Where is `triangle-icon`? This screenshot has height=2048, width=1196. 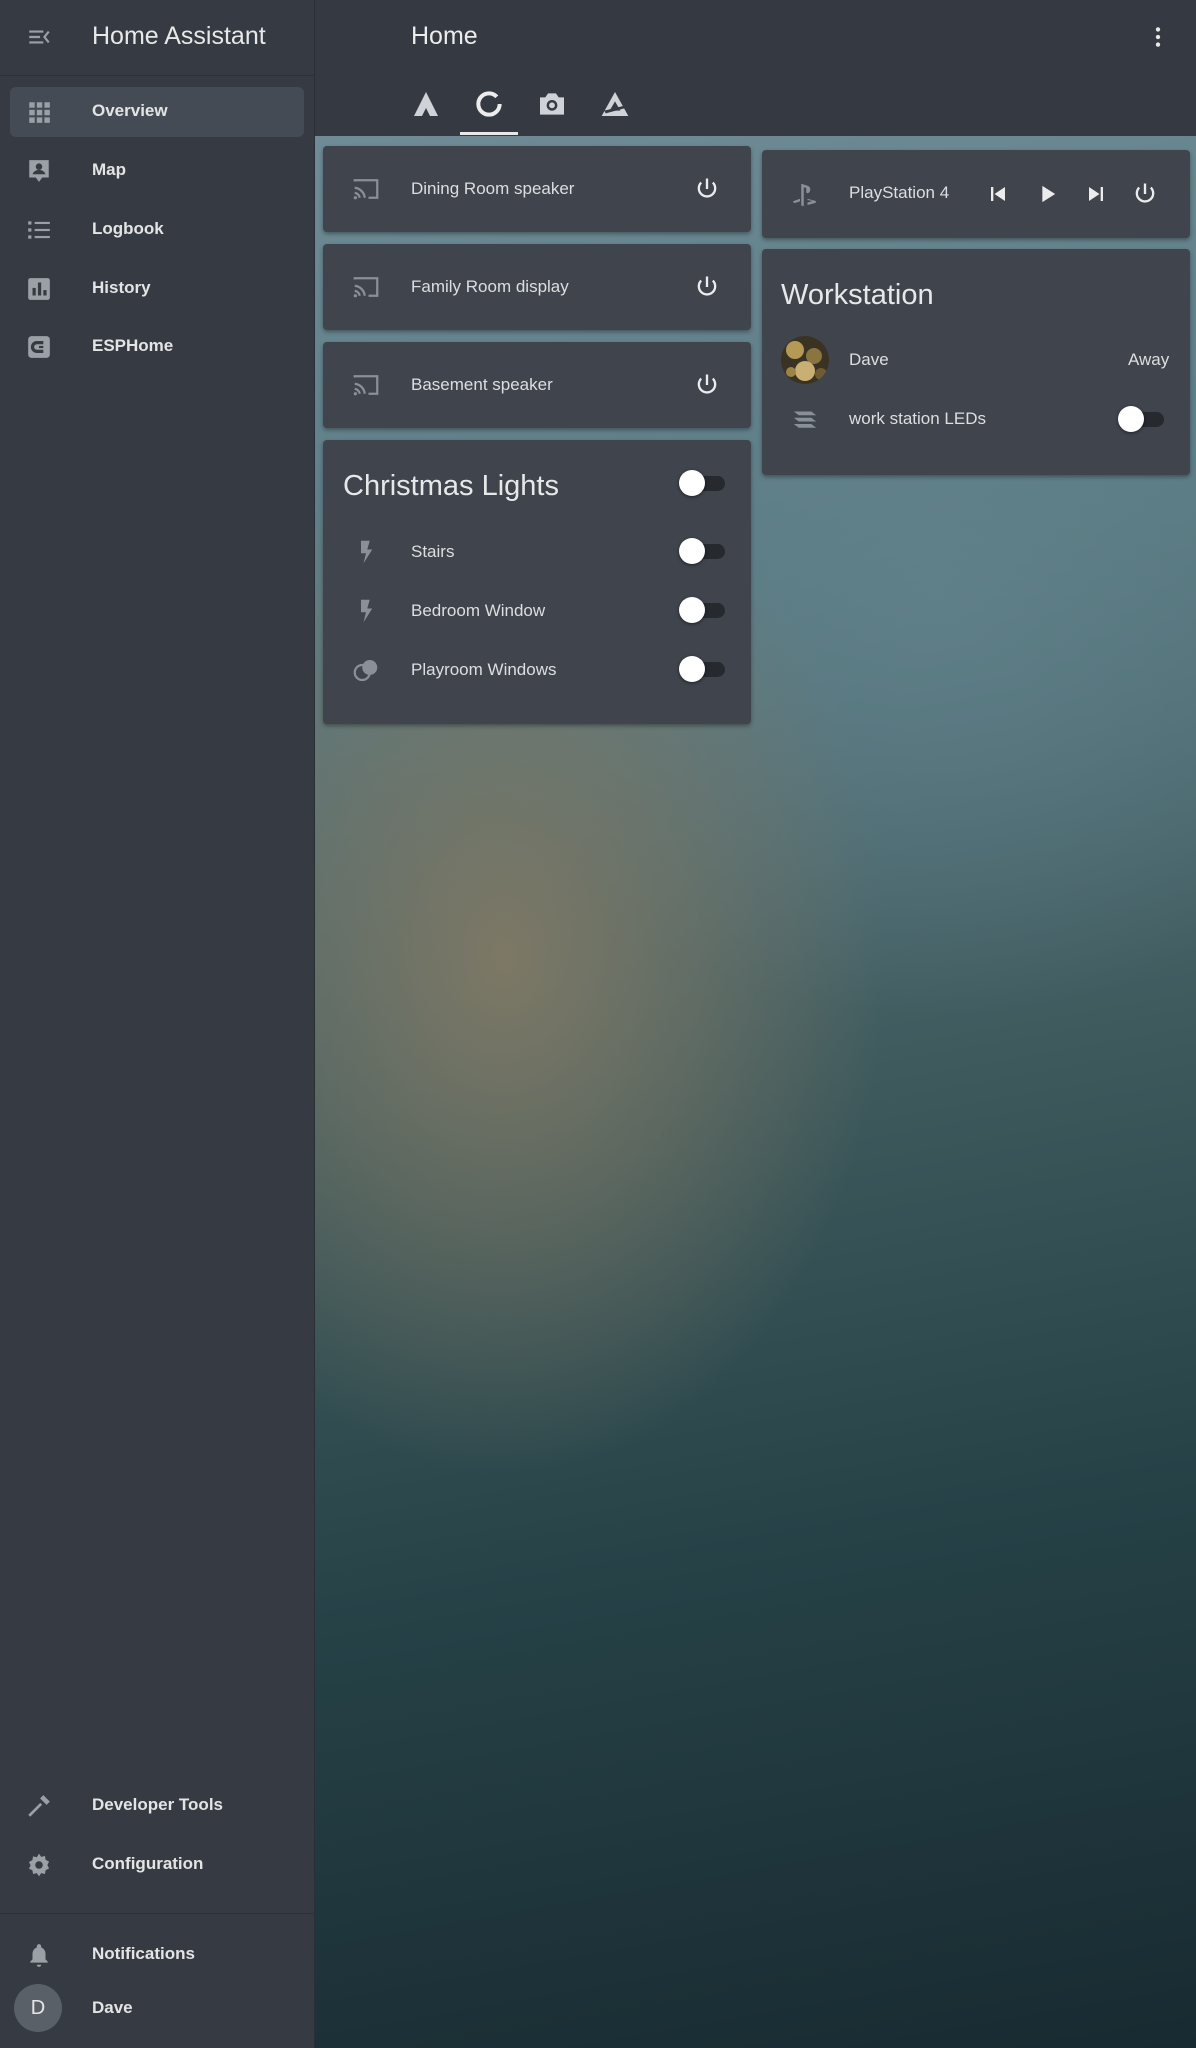 triangle-icon is located at coordinates (426, 104).